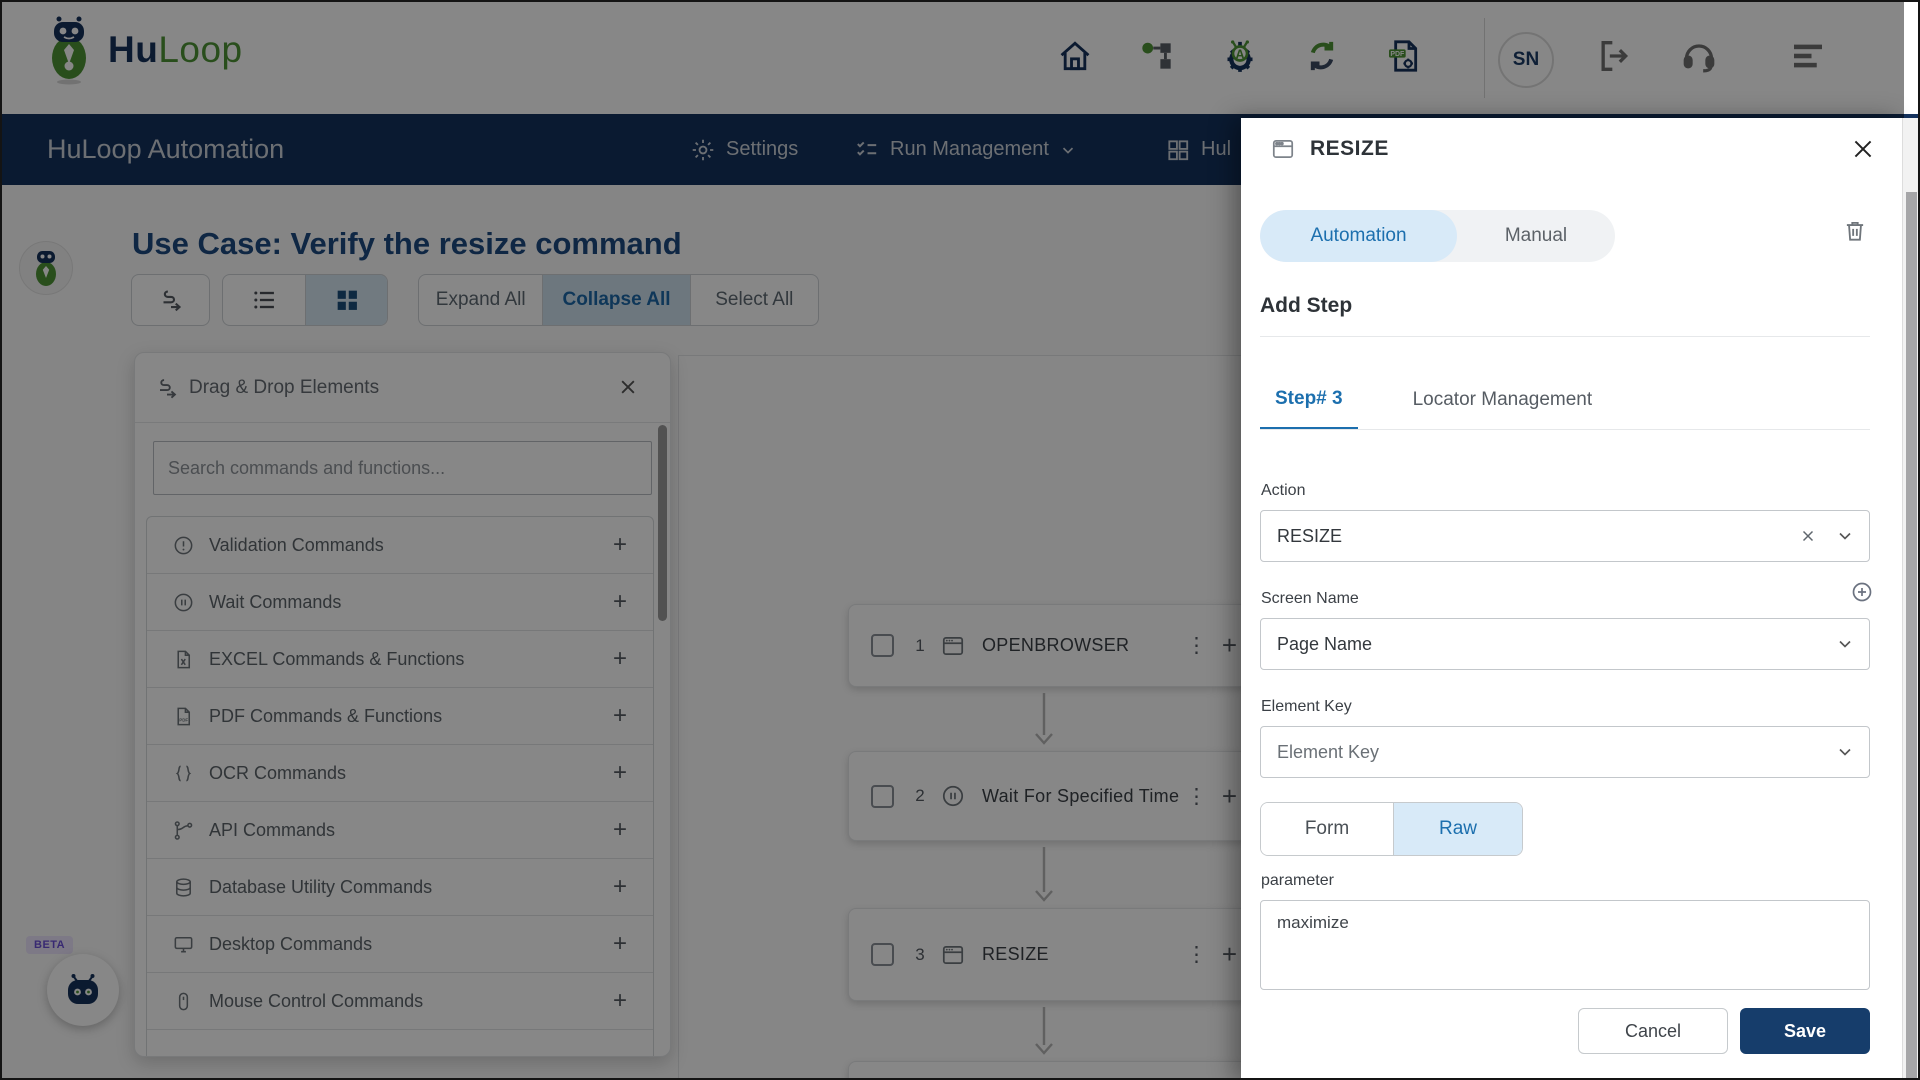 The image size is (1920, 1080). Describe the element at coordinates (1536, 236) in the screenshot. I see `tab-manual: Manual` at that location.